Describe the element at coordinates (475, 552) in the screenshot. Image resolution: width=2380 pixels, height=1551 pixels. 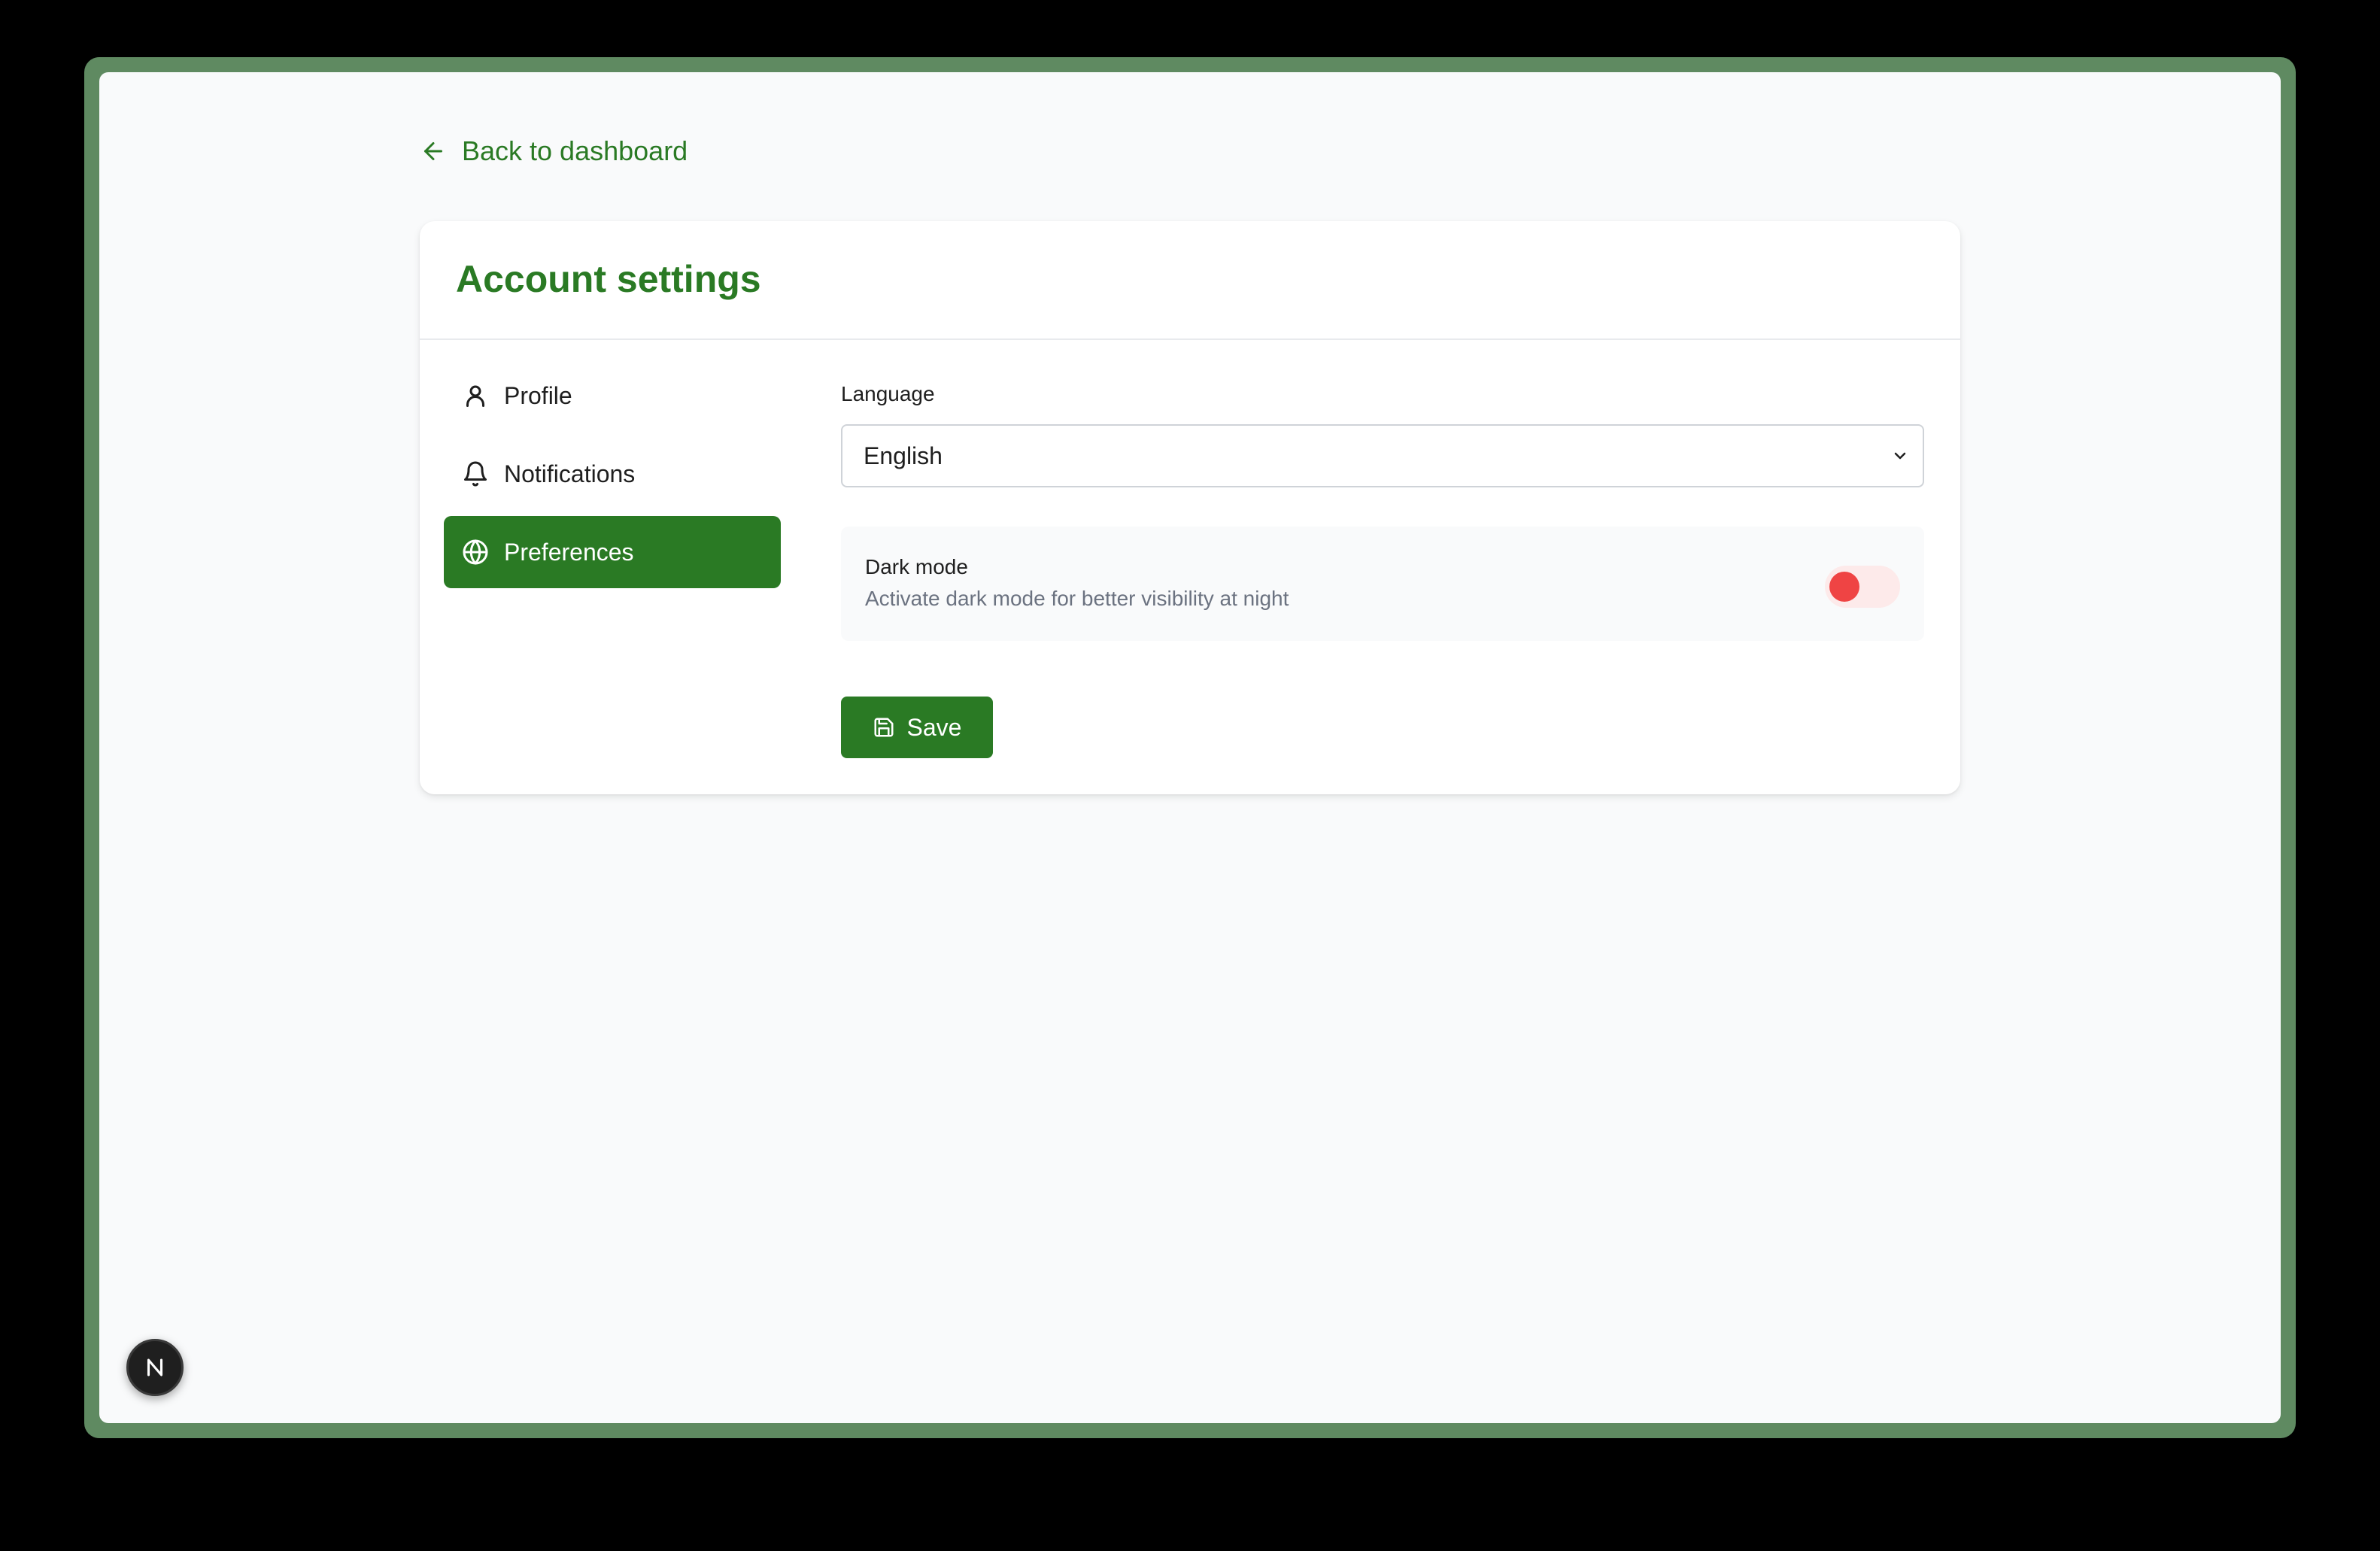
I see `globe-icon` at that location.